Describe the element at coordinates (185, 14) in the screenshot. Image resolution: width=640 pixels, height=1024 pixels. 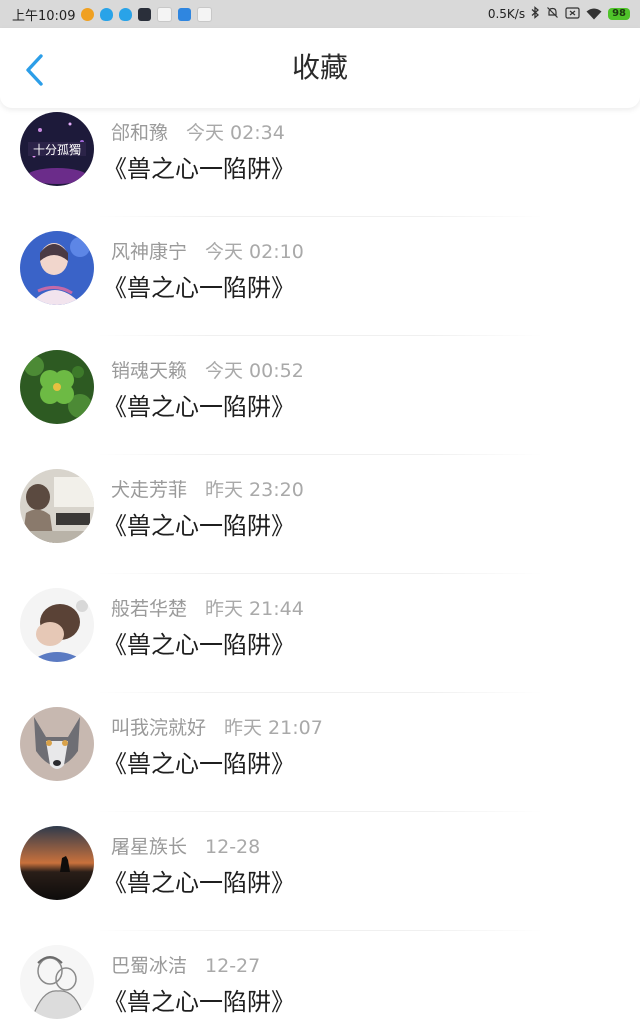
I see `app-blue-icon` at that location.